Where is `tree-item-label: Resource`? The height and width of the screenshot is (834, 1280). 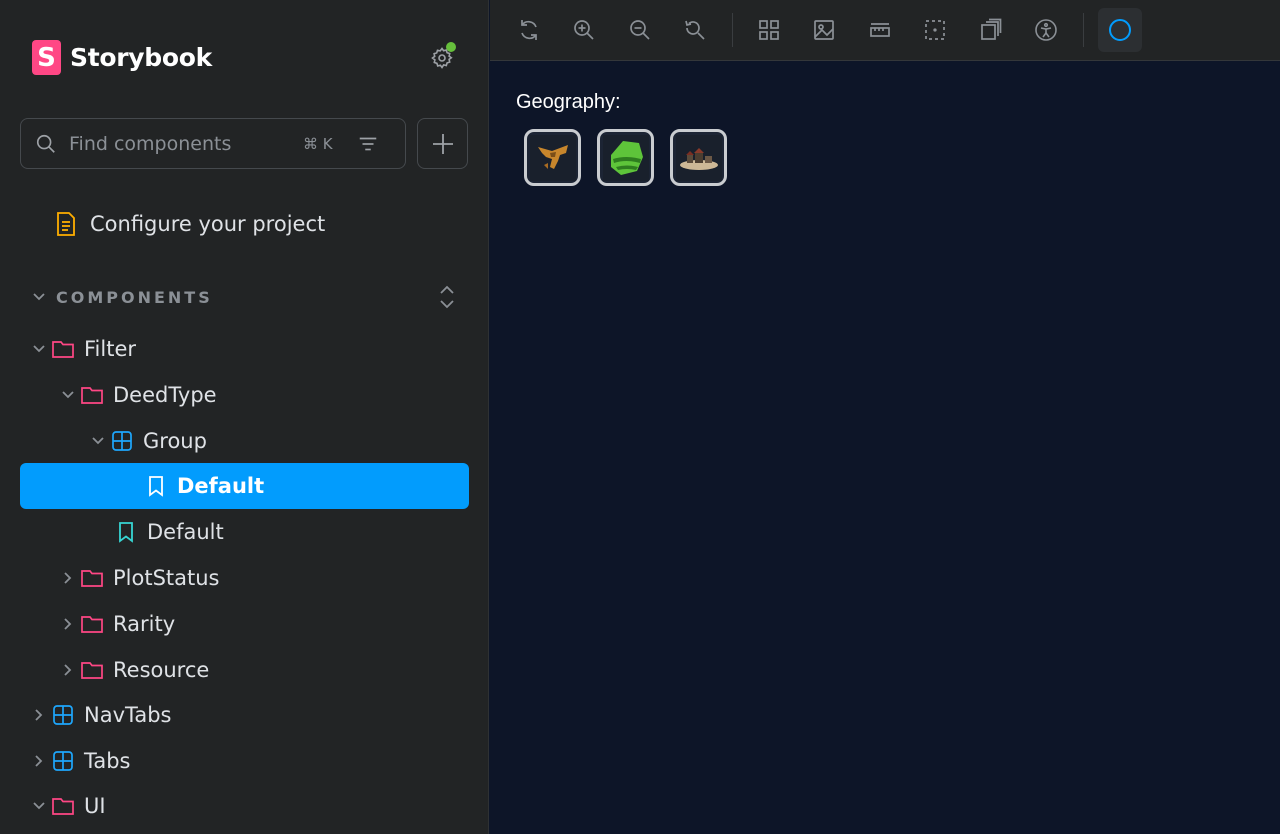 tree-item-label: Resource is located at coordinates (161, 670).